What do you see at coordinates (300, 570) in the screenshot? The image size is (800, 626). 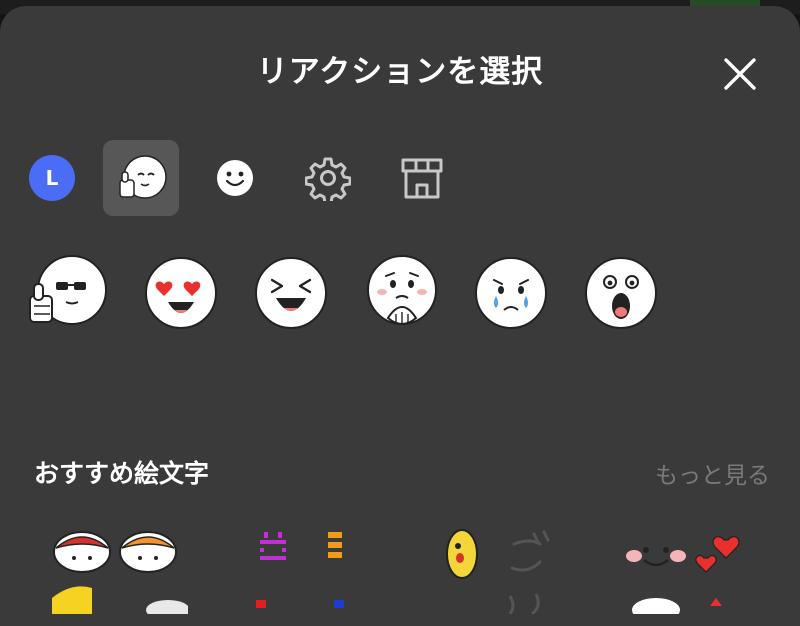 I see `pixel-character-icon` at bounding box center [300, 570].